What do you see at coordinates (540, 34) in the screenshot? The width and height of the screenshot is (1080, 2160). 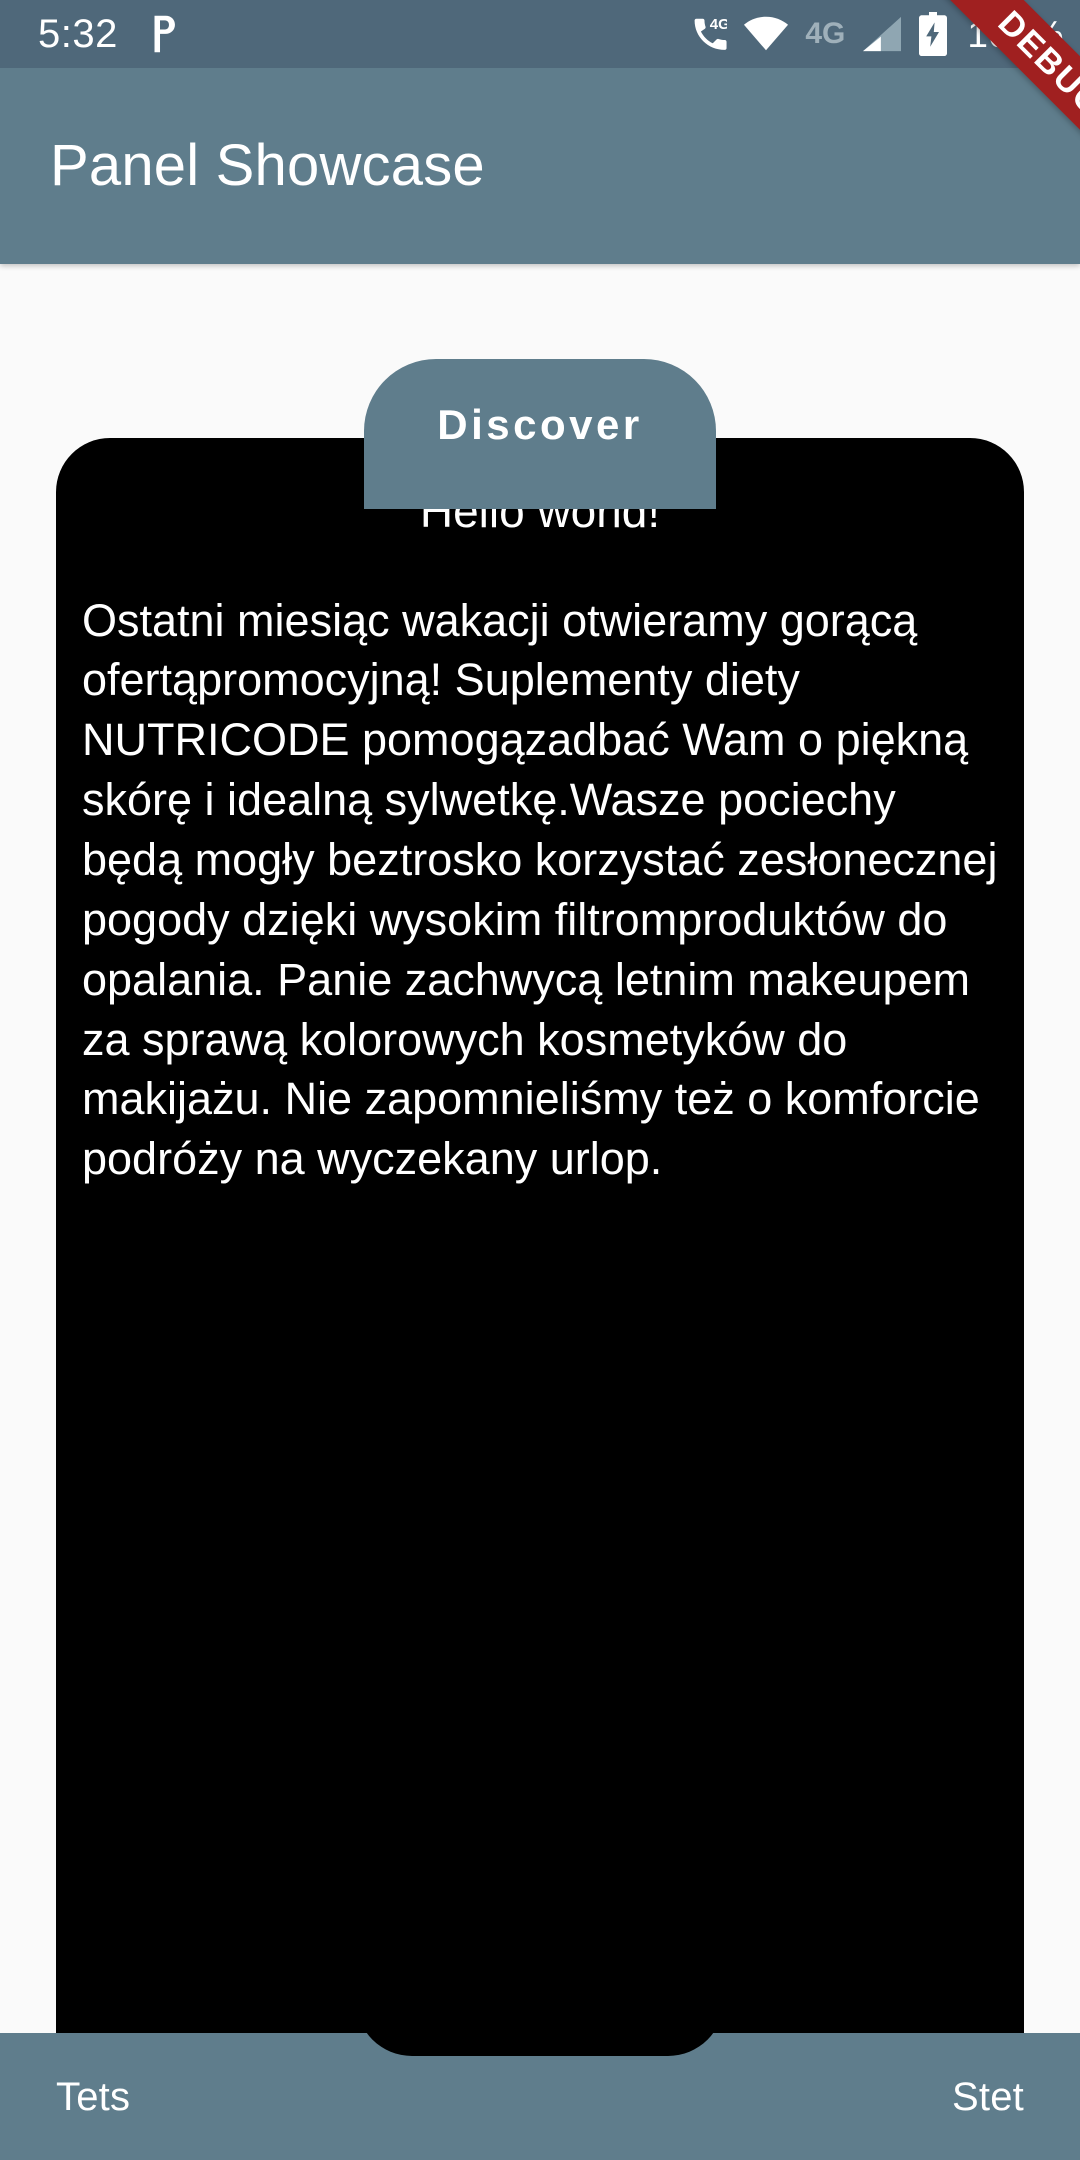 I see `status-bar: 5:32 4G 4G` at bounding box center [540, 34].